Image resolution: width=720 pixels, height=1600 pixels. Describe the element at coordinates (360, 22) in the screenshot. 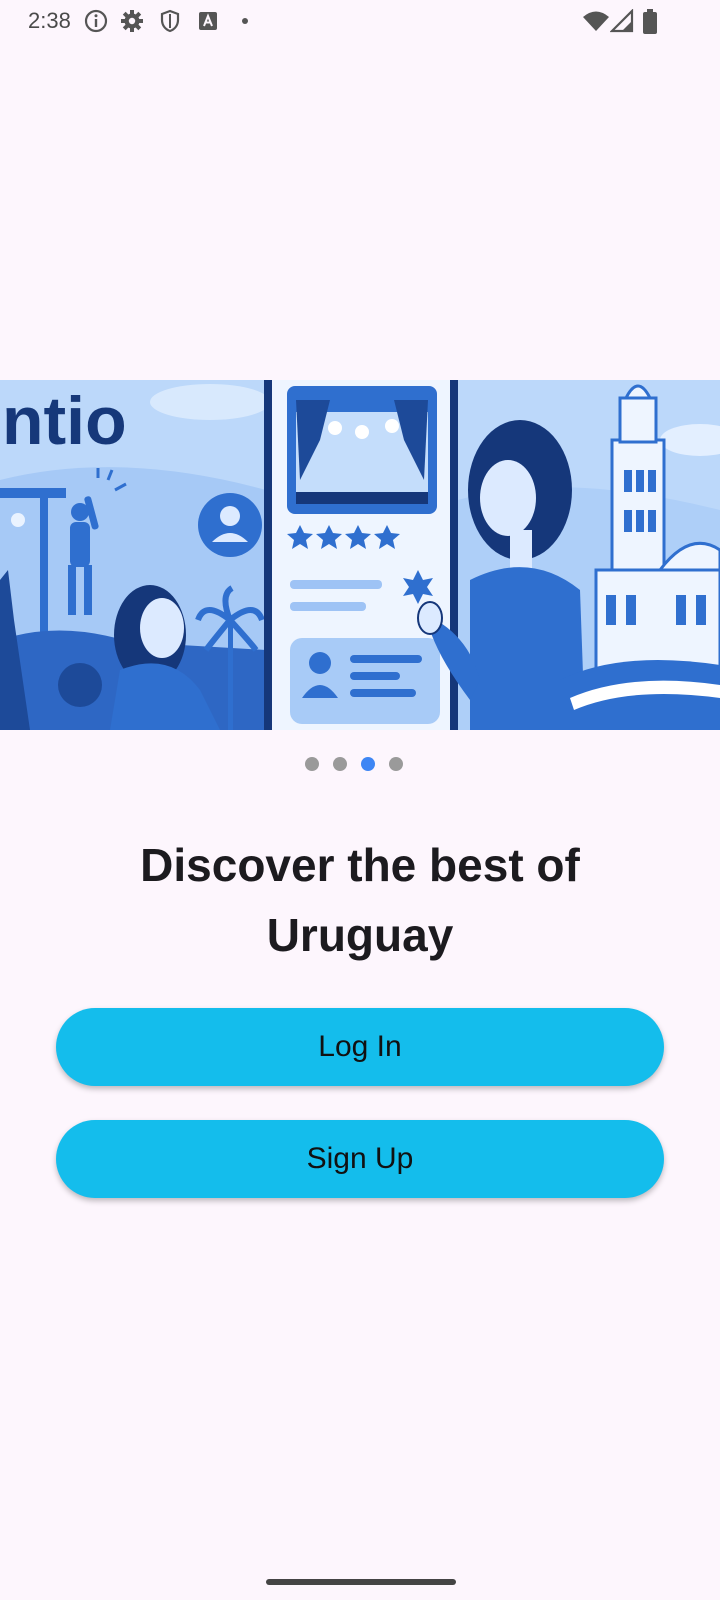

I see `status-bar: 2:38` at that location.